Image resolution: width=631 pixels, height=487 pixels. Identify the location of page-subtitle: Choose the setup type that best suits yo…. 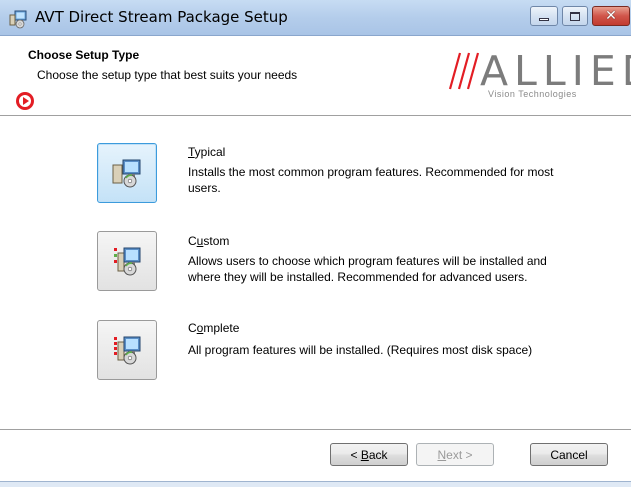
(167, 75).